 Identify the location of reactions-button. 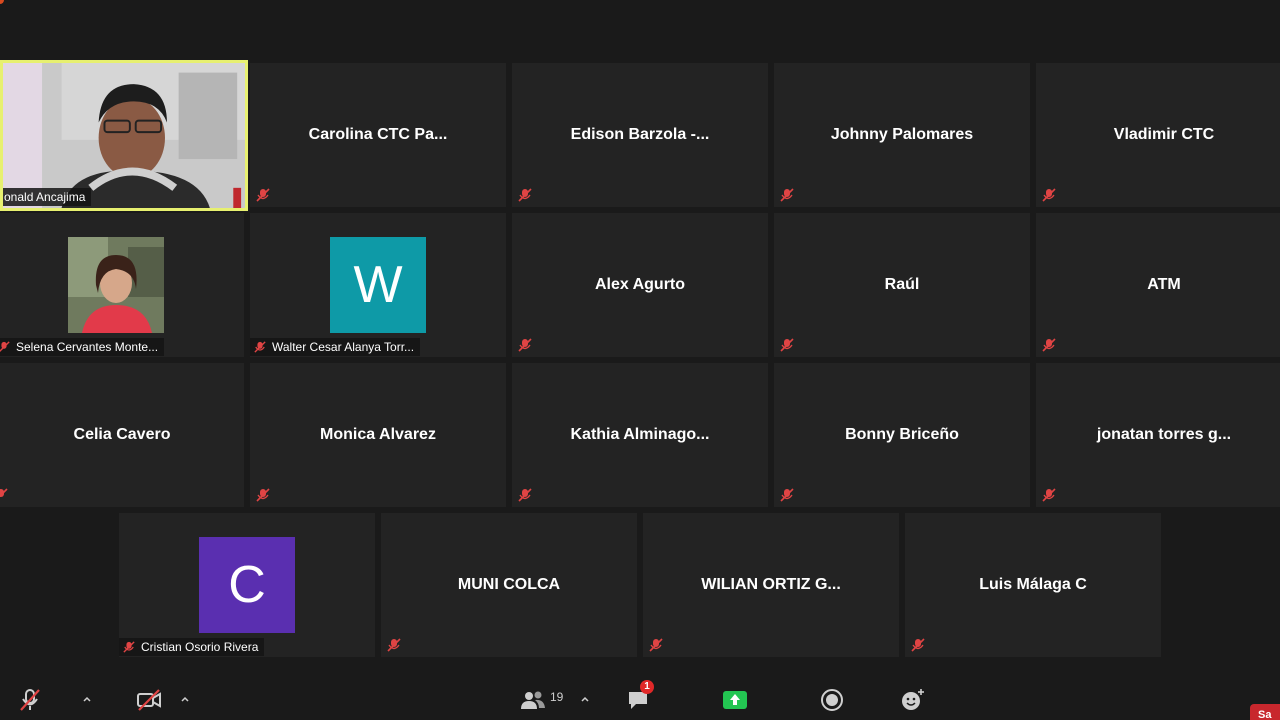
(913, 700).